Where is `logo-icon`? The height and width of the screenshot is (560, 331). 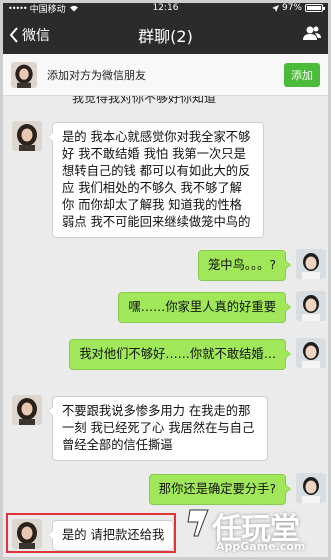
logo-icon is located at coordinates (198, 523).